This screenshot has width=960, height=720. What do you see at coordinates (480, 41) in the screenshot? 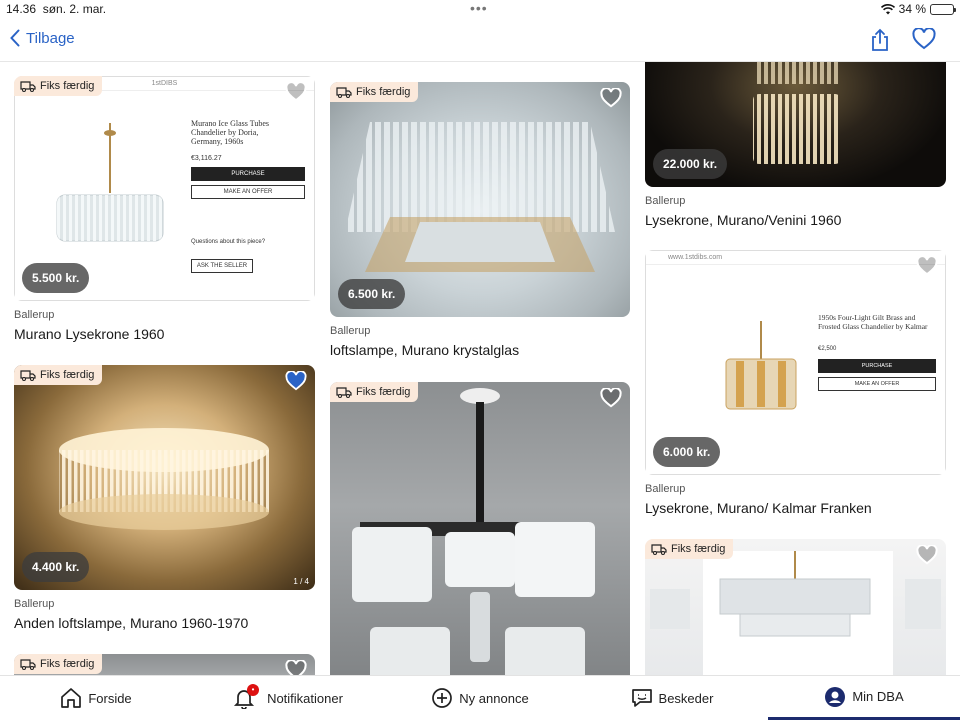
I see `nav-bar: Tilbage` at bounding box center [480, 41].